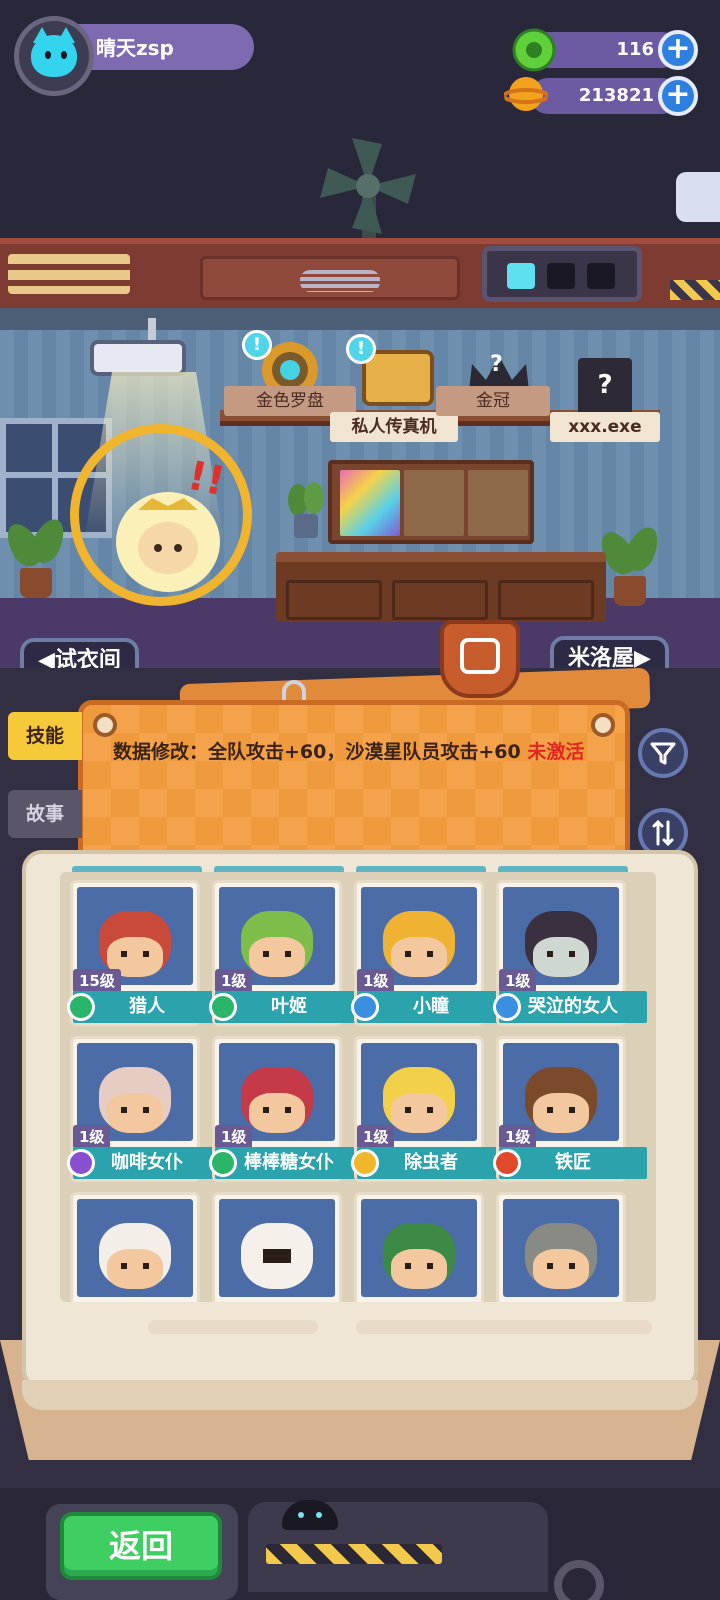 Image resolution: width=720 pixels, height=1600 pixels. Describe the element at coordinates (45, 814) in the screenshot. I see `tab-story: 故事` at that location.